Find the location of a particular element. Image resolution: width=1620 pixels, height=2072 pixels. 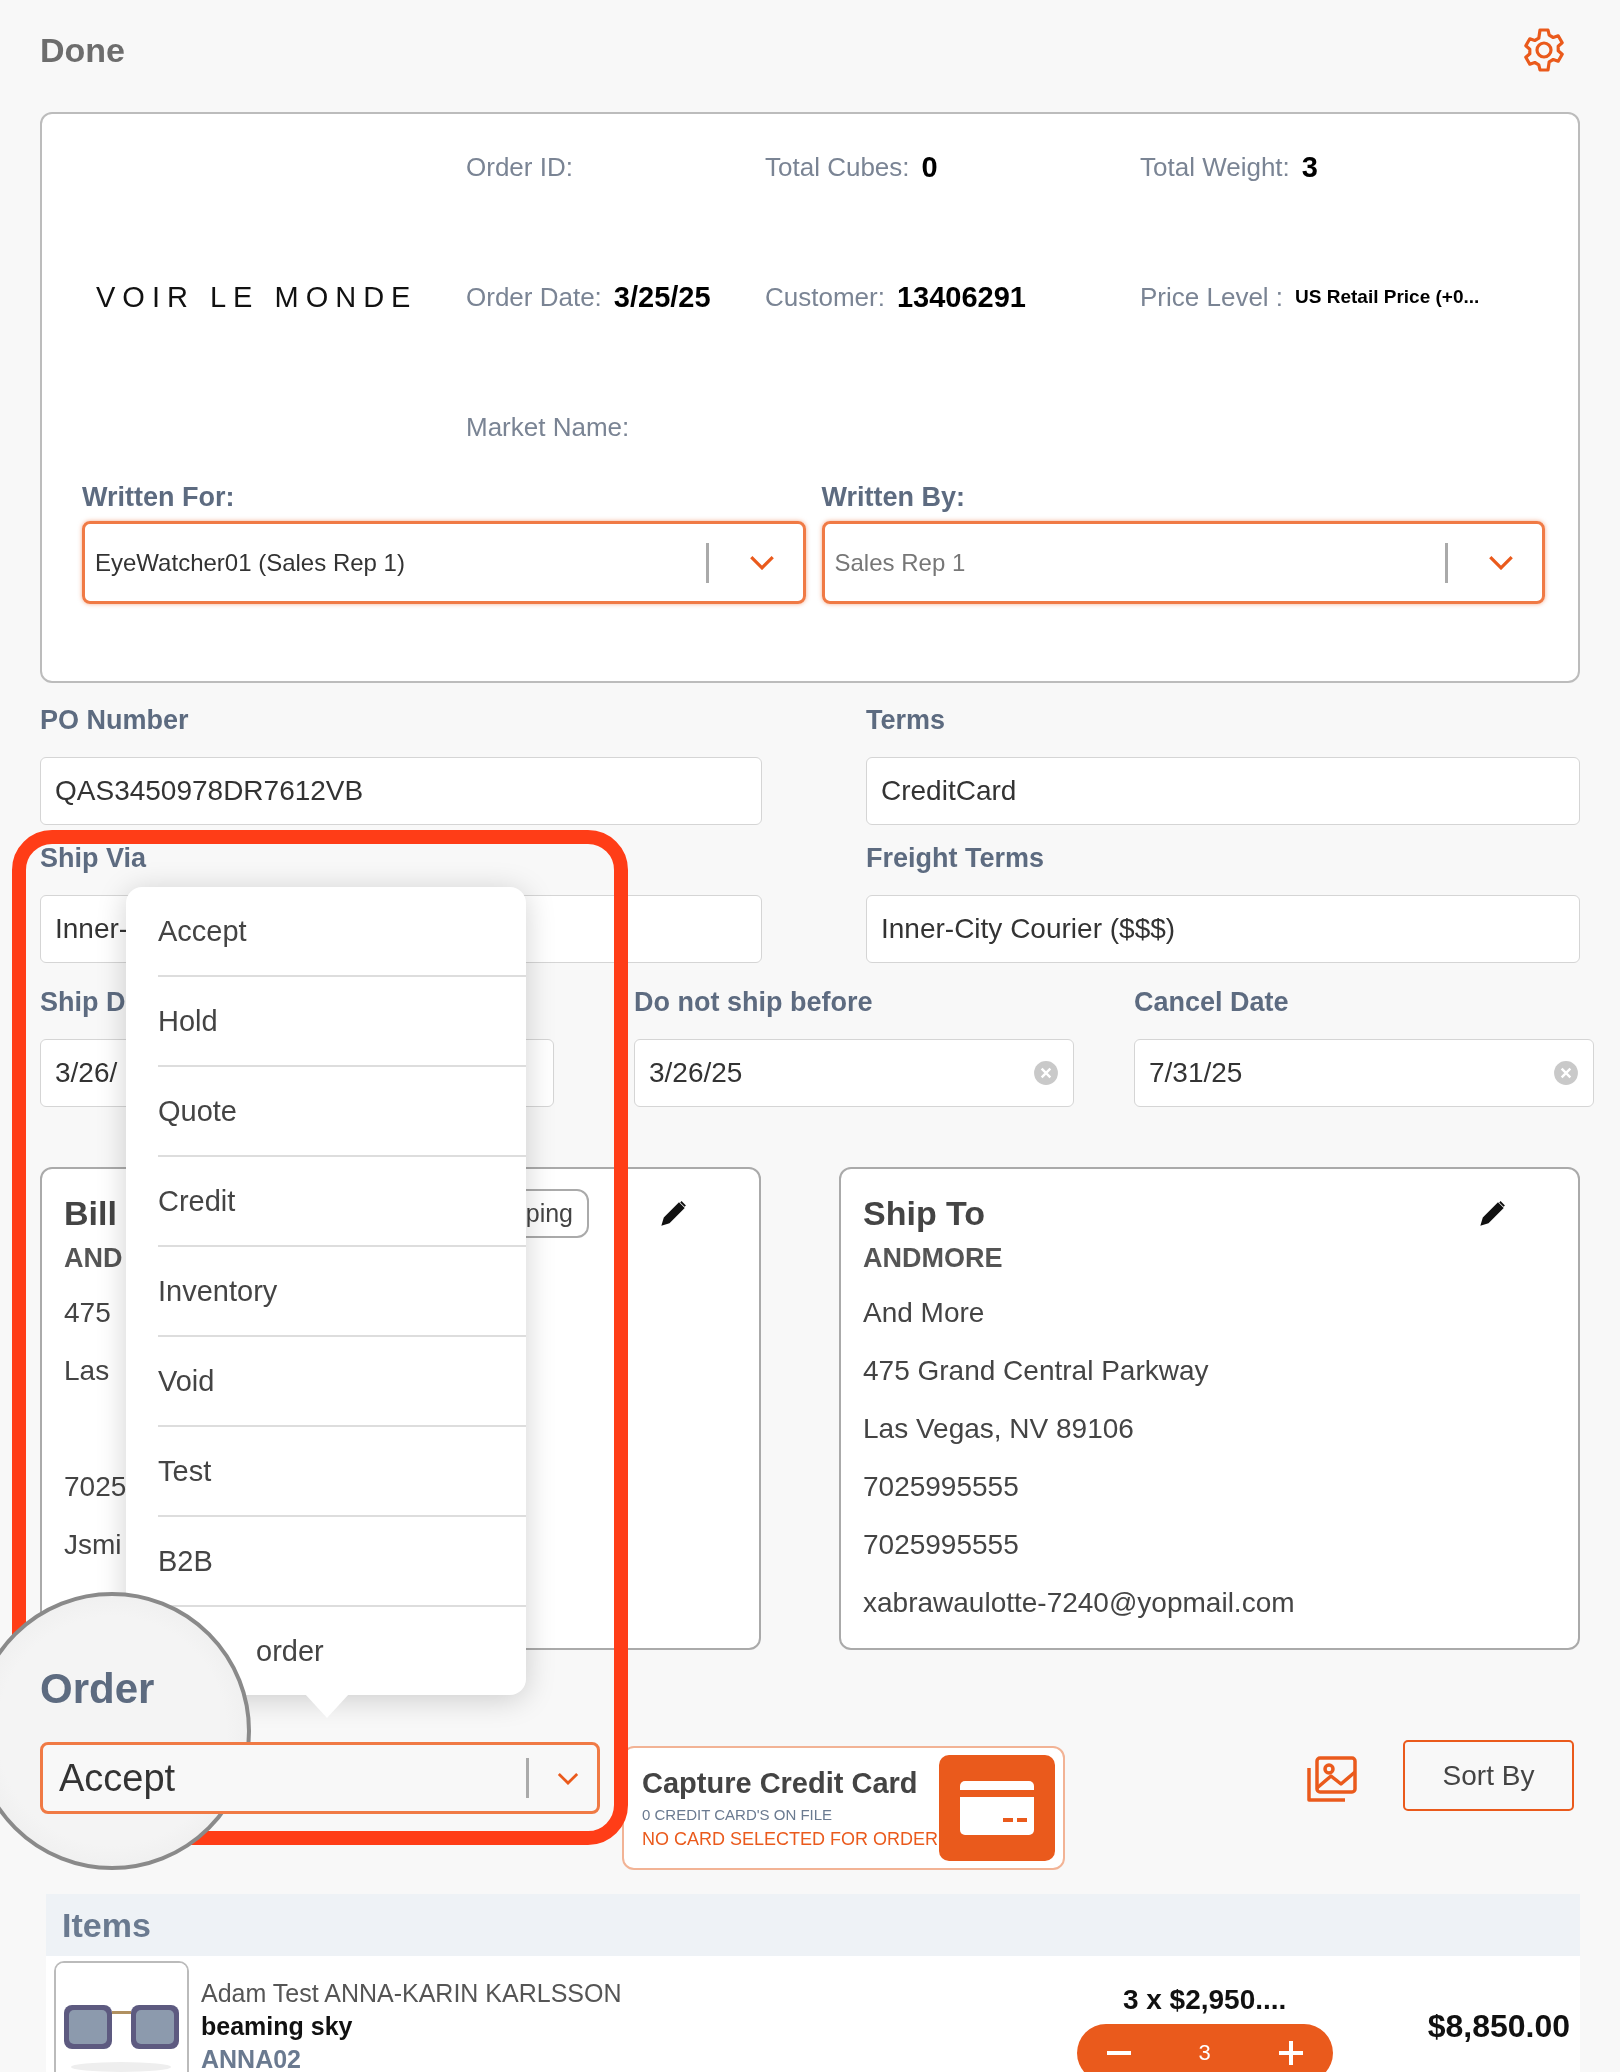

line-total: $8,850.00 is located at coordinates (1498, 2026).